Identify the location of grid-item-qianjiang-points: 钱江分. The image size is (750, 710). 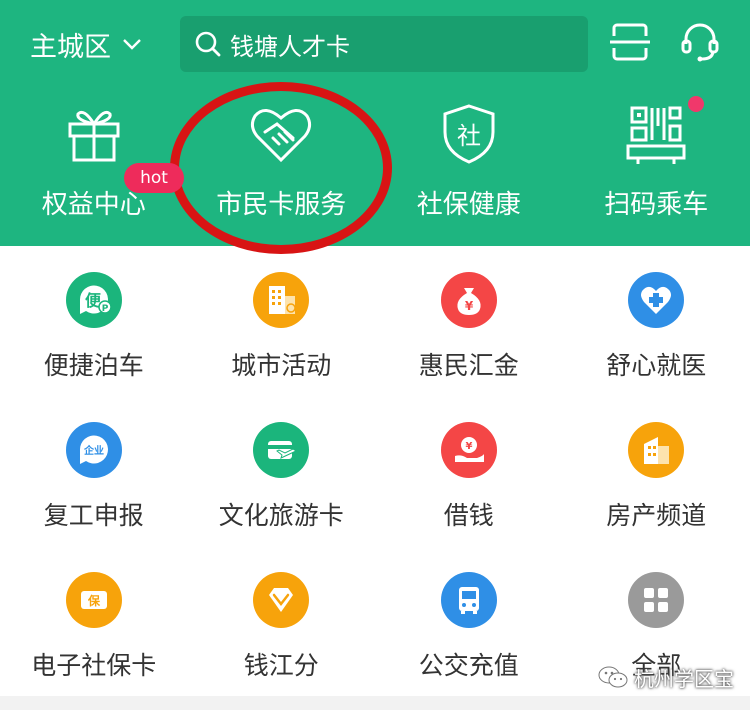
(282, 621).